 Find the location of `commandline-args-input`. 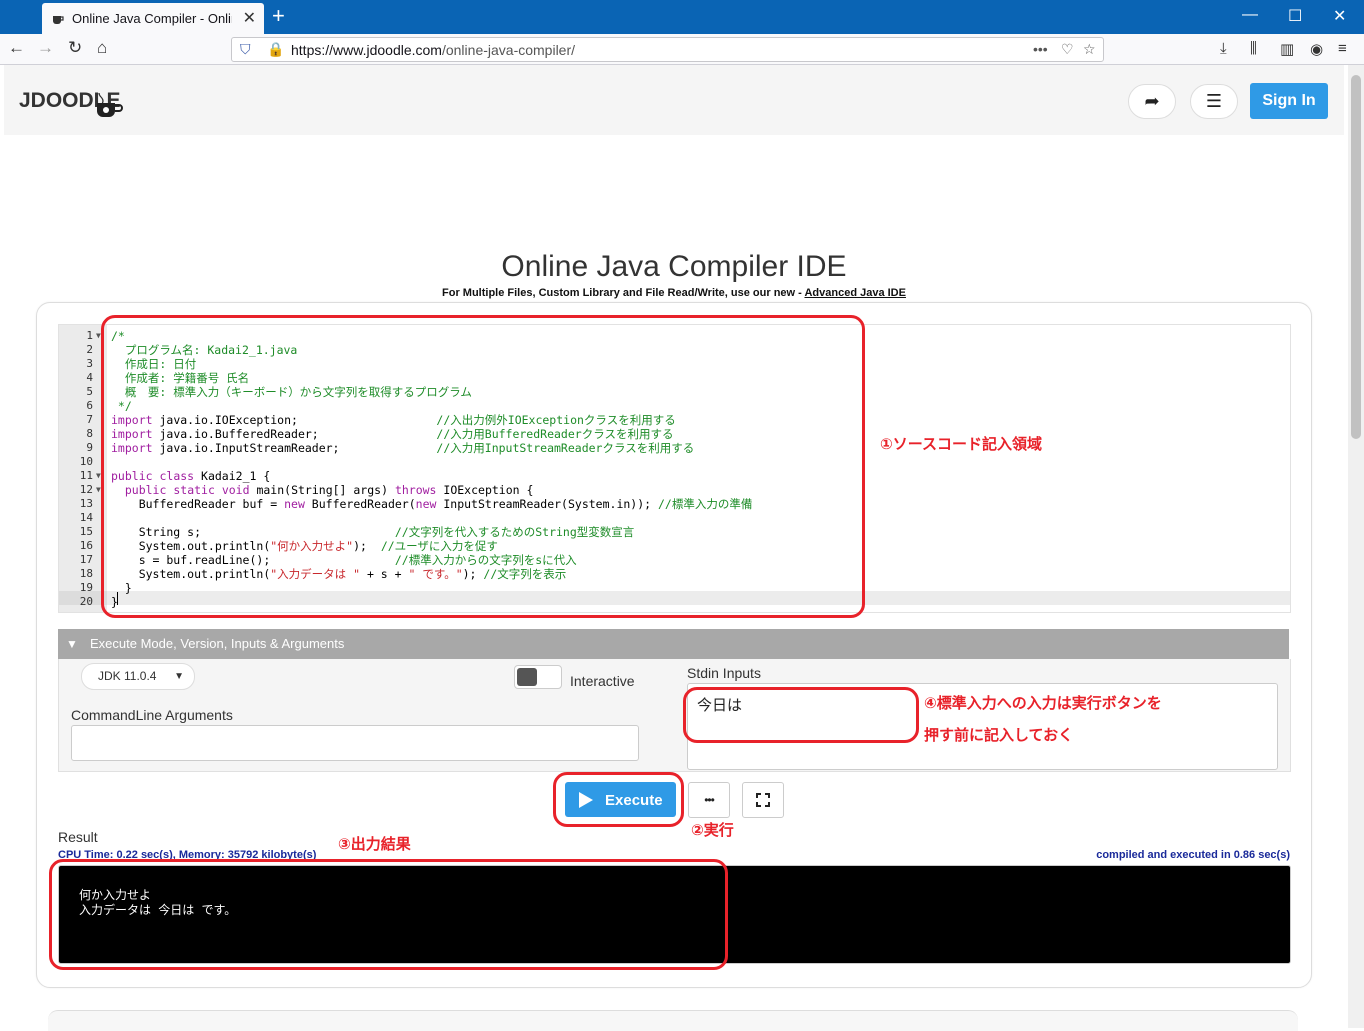

commandline-args-input is located at coordinates (355, 743).